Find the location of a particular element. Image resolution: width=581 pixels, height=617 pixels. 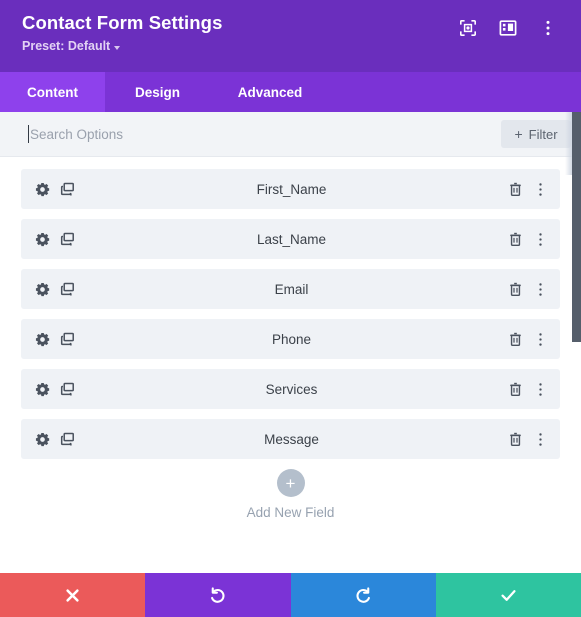

field-label: Last_Name is located at coordinates (291, 239).